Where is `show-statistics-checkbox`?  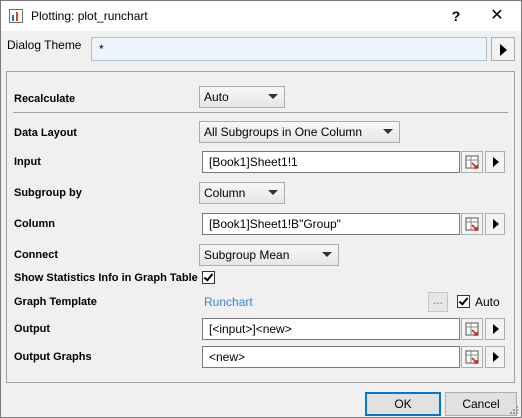 show-statistics-checkbox is located at coordinates (208, 277).